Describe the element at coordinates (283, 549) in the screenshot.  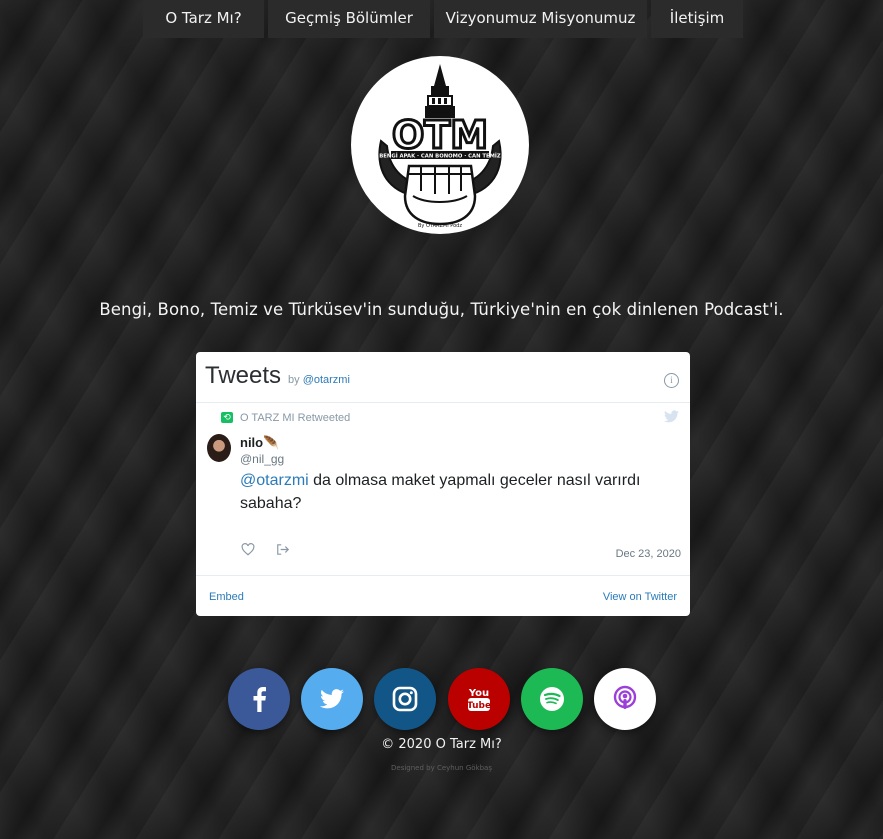
I see `share-icon` at that location.